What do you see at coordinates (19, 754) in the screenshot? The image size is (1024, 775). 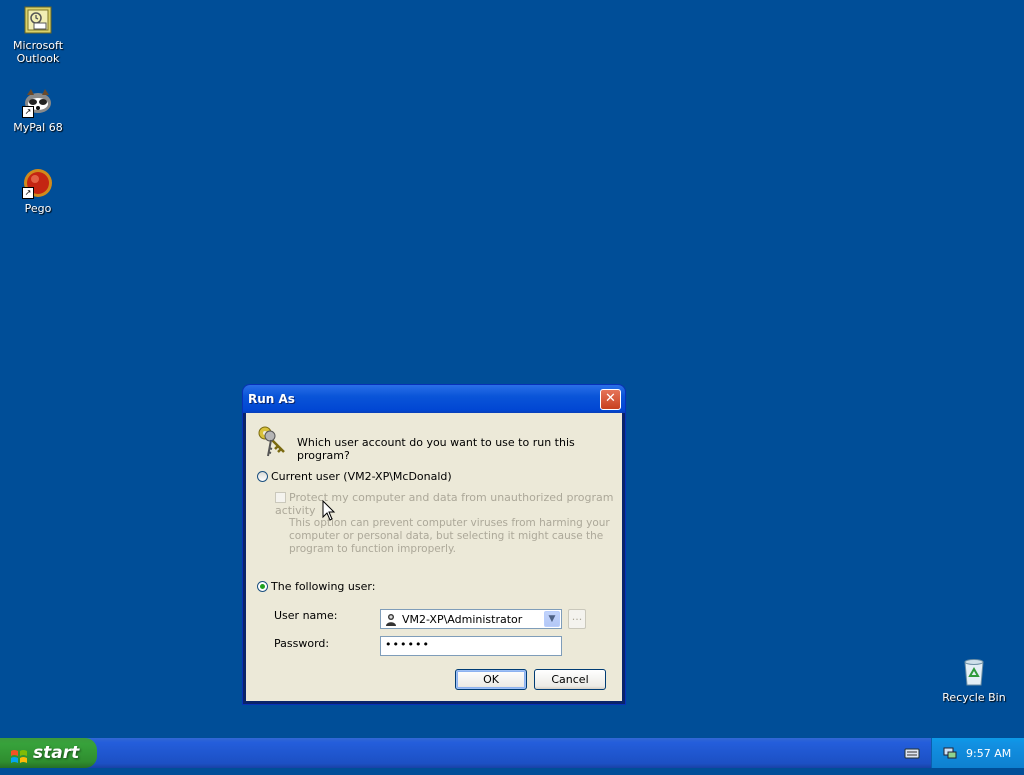 I see `windows-logo-icon` at bounding box center [19, 754].